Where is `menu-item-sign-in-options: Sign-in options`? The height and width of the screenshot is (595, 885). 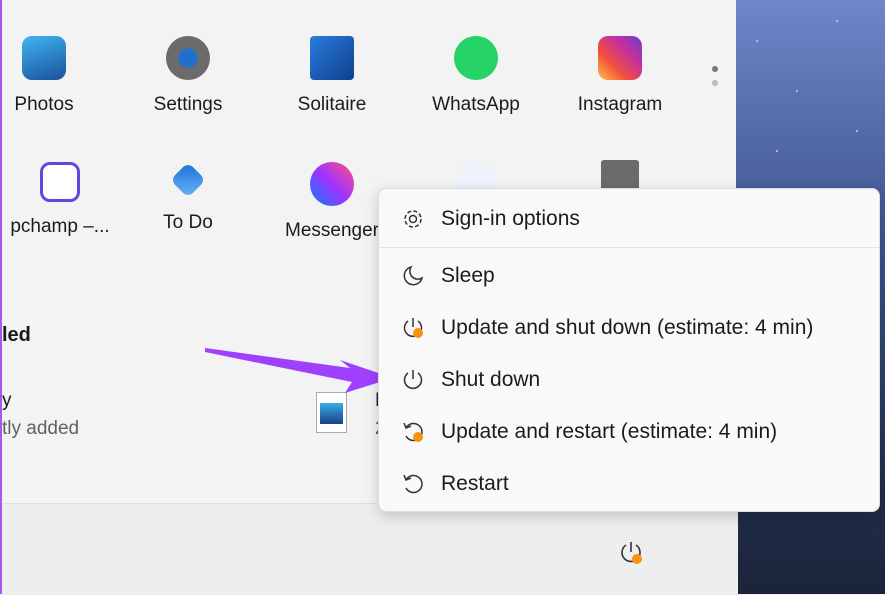 menu-item-sign-in-options: Sign-in options is located at coordinates (629, 219).